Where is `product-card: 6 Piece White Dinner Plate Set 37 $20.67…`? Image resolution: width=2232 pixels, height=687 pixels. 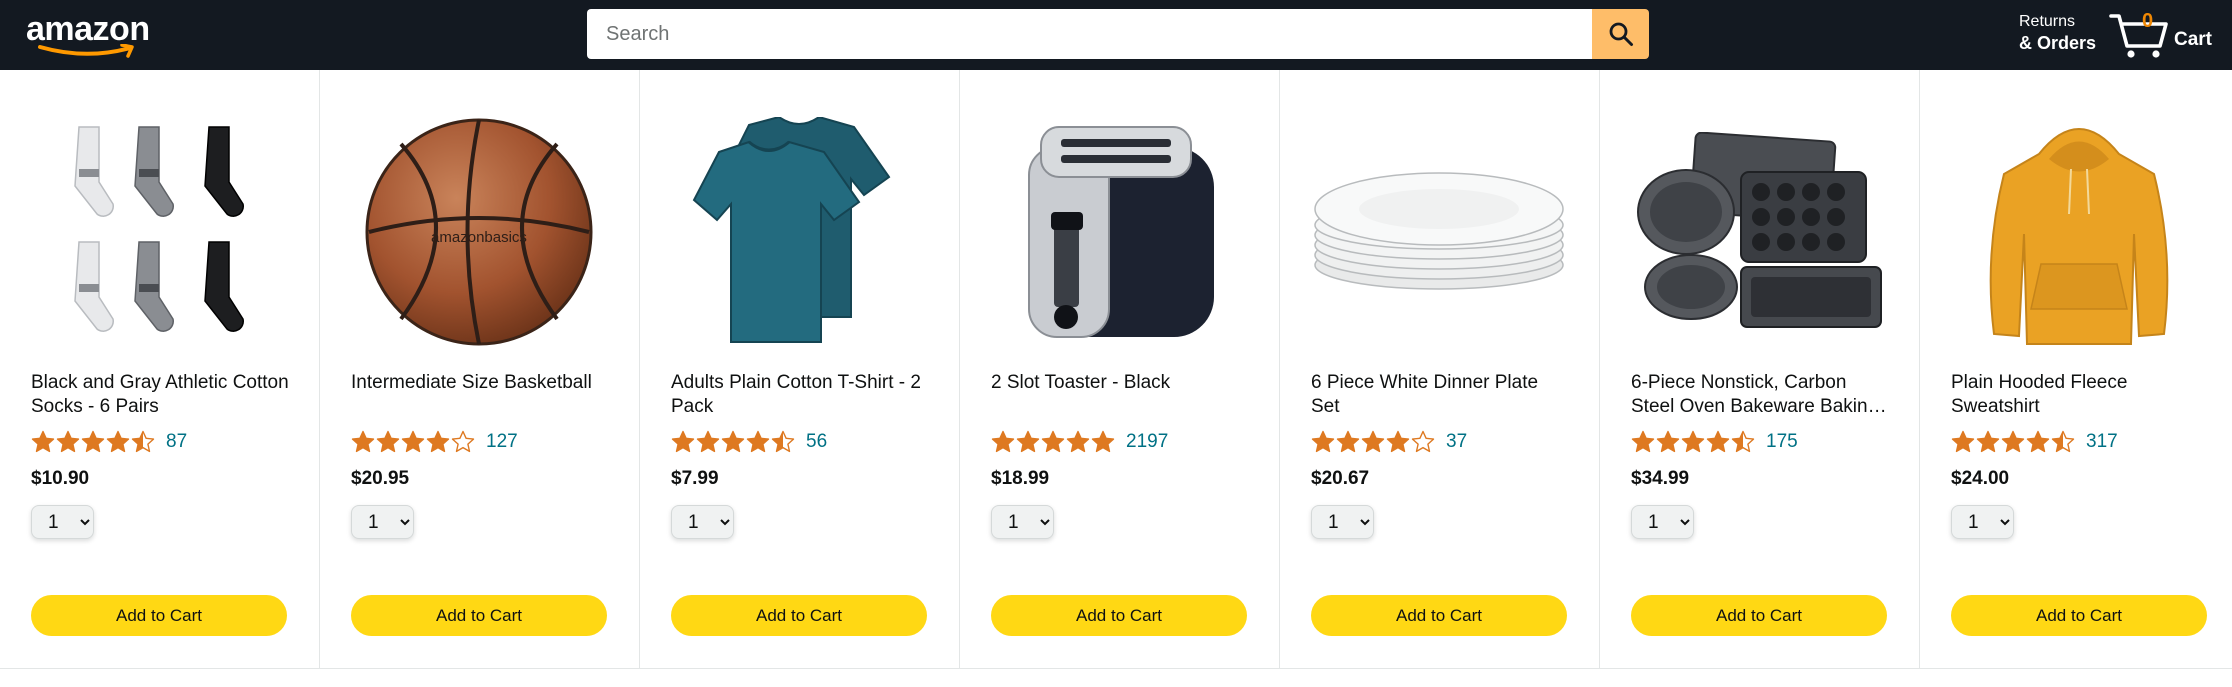 product-card: 6 Piece White Dinner Plate Set 37 $20.67… is located at coordinates (1440, 369).